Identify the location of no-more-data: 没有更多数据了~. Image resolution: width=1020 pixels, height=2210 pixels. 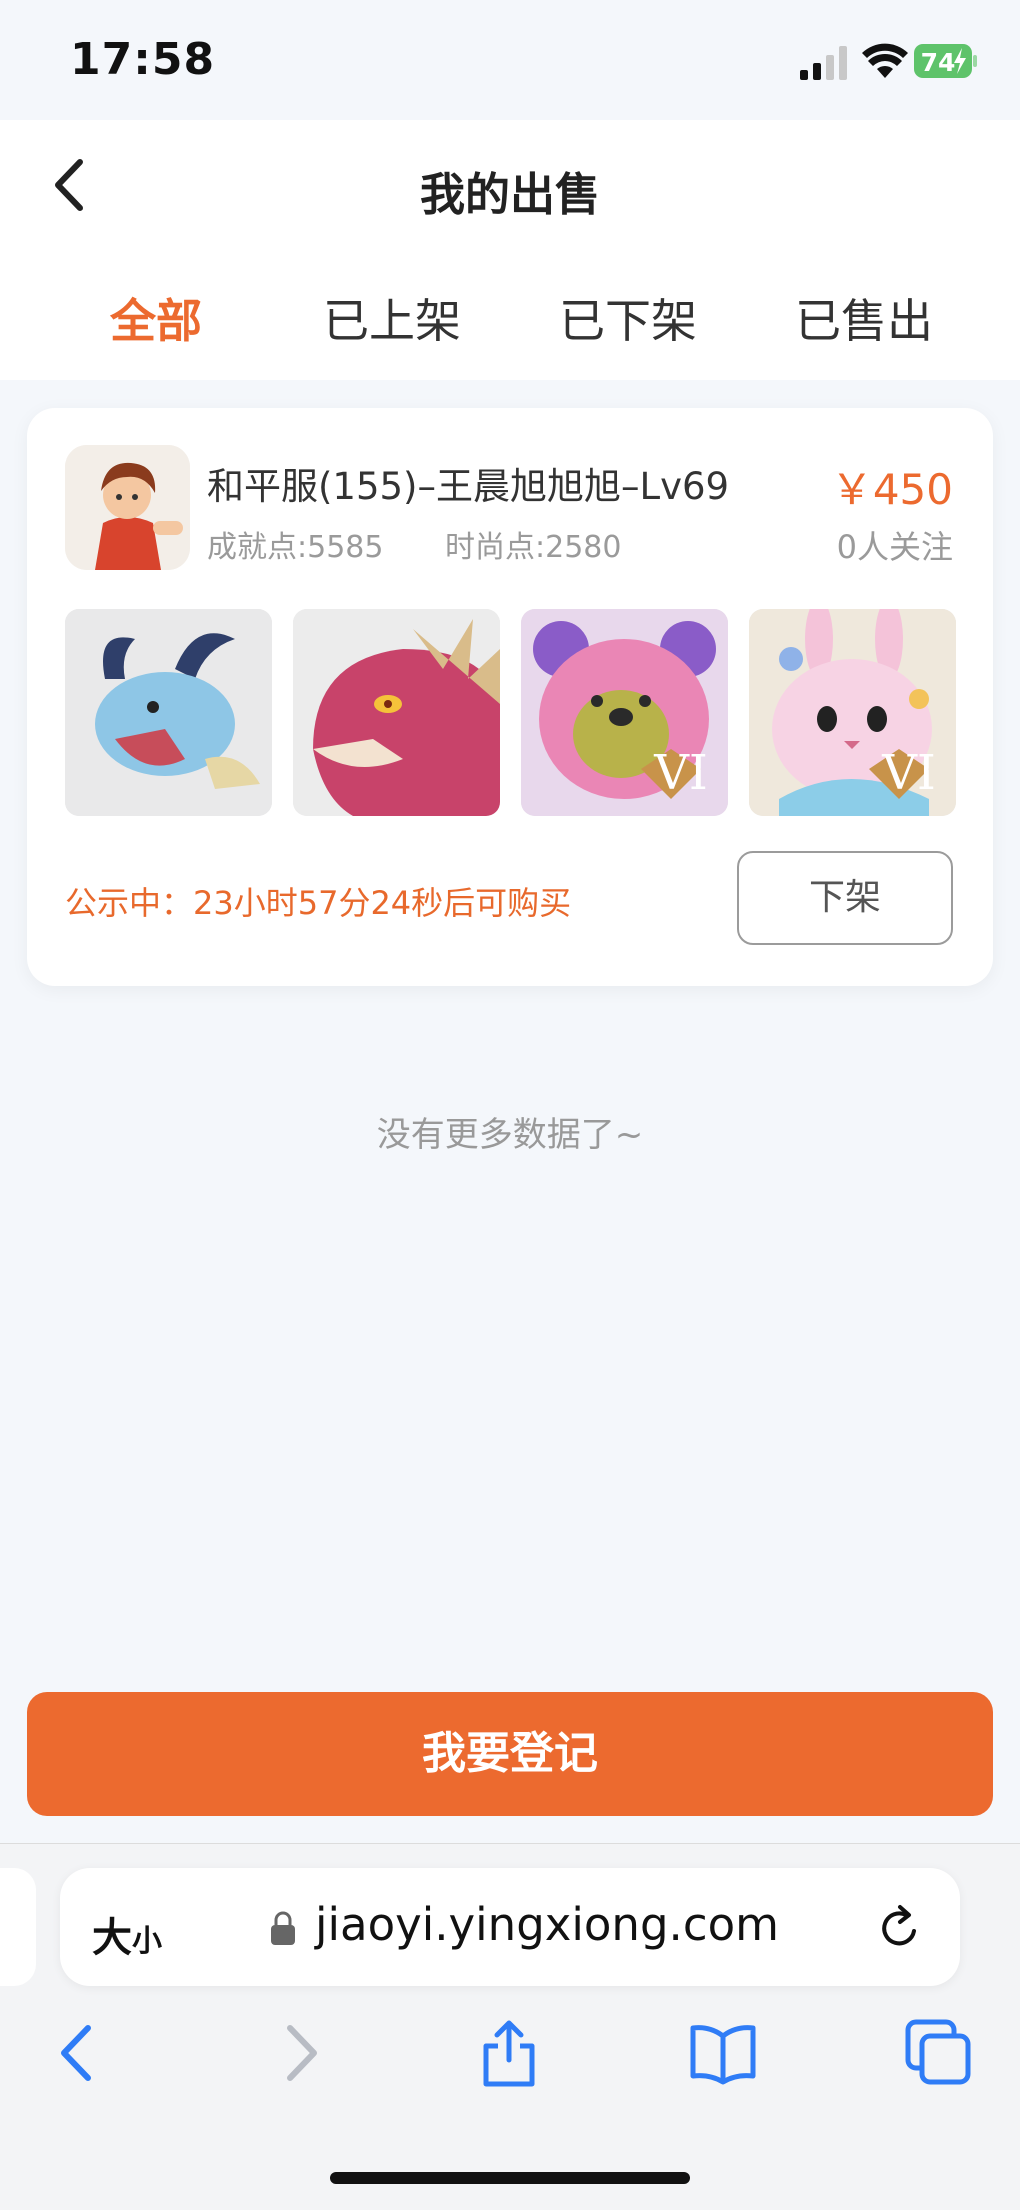
(510, 1135).